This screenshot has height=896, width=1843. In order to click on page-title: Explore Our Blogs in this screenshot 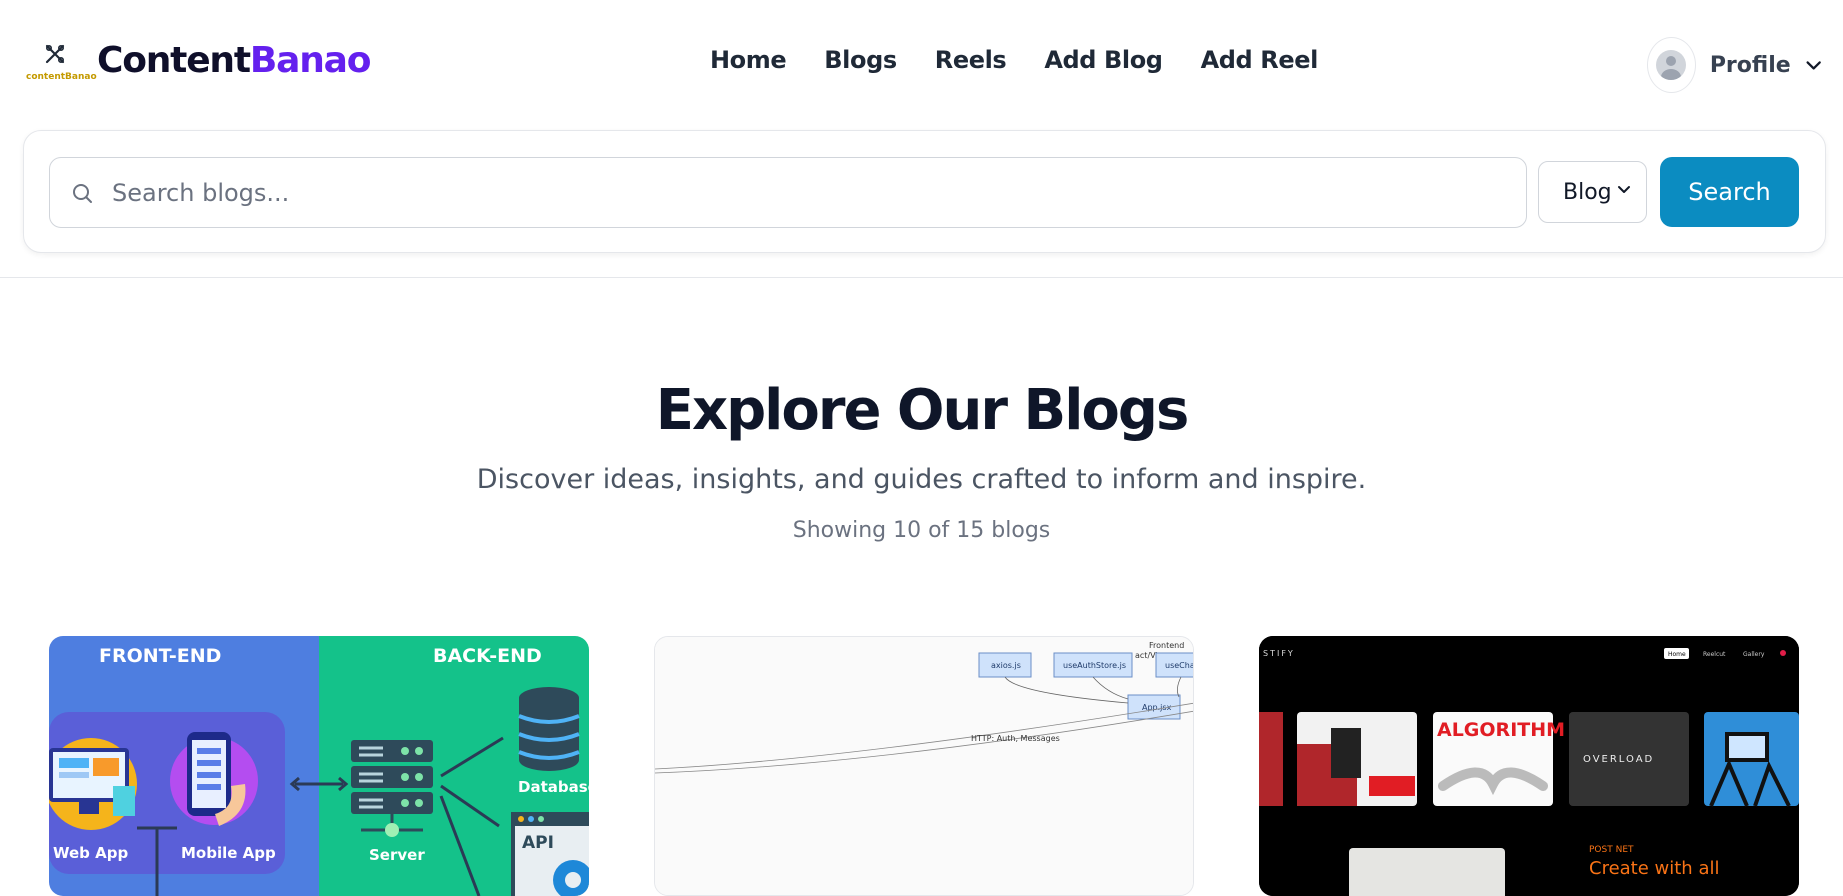, I will do `click(922, 410)`.